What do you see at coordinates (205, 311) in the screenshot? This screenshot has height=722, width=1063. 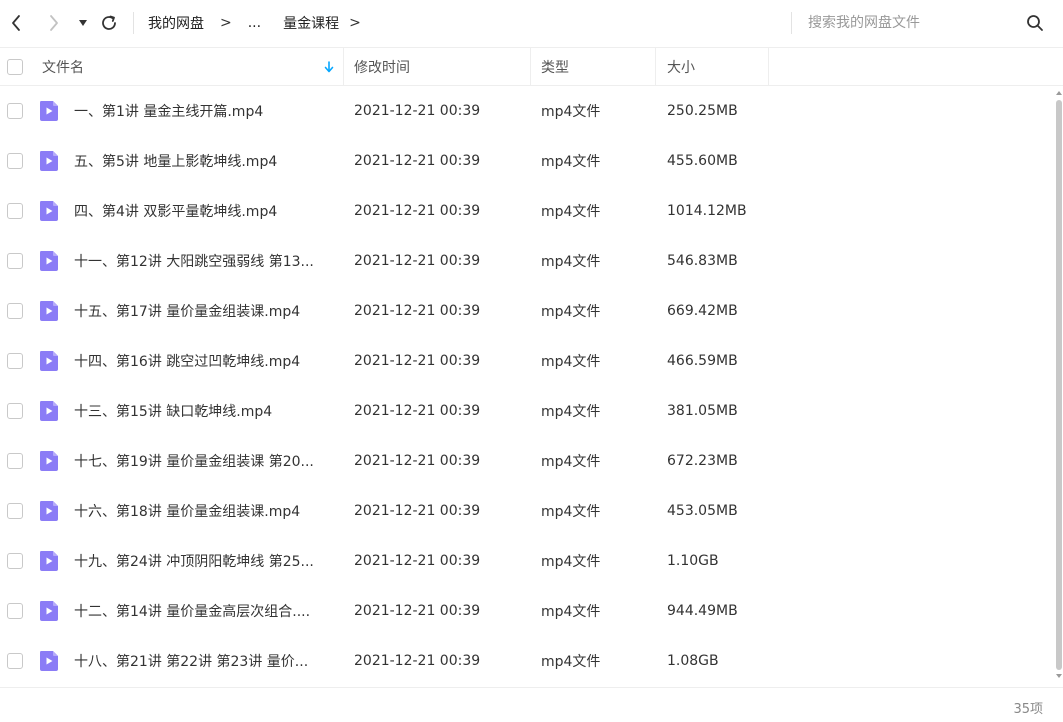 I see `file-name: 十五、第17讲 量价量金组装课.mp4` at bounding box center [205, 311].